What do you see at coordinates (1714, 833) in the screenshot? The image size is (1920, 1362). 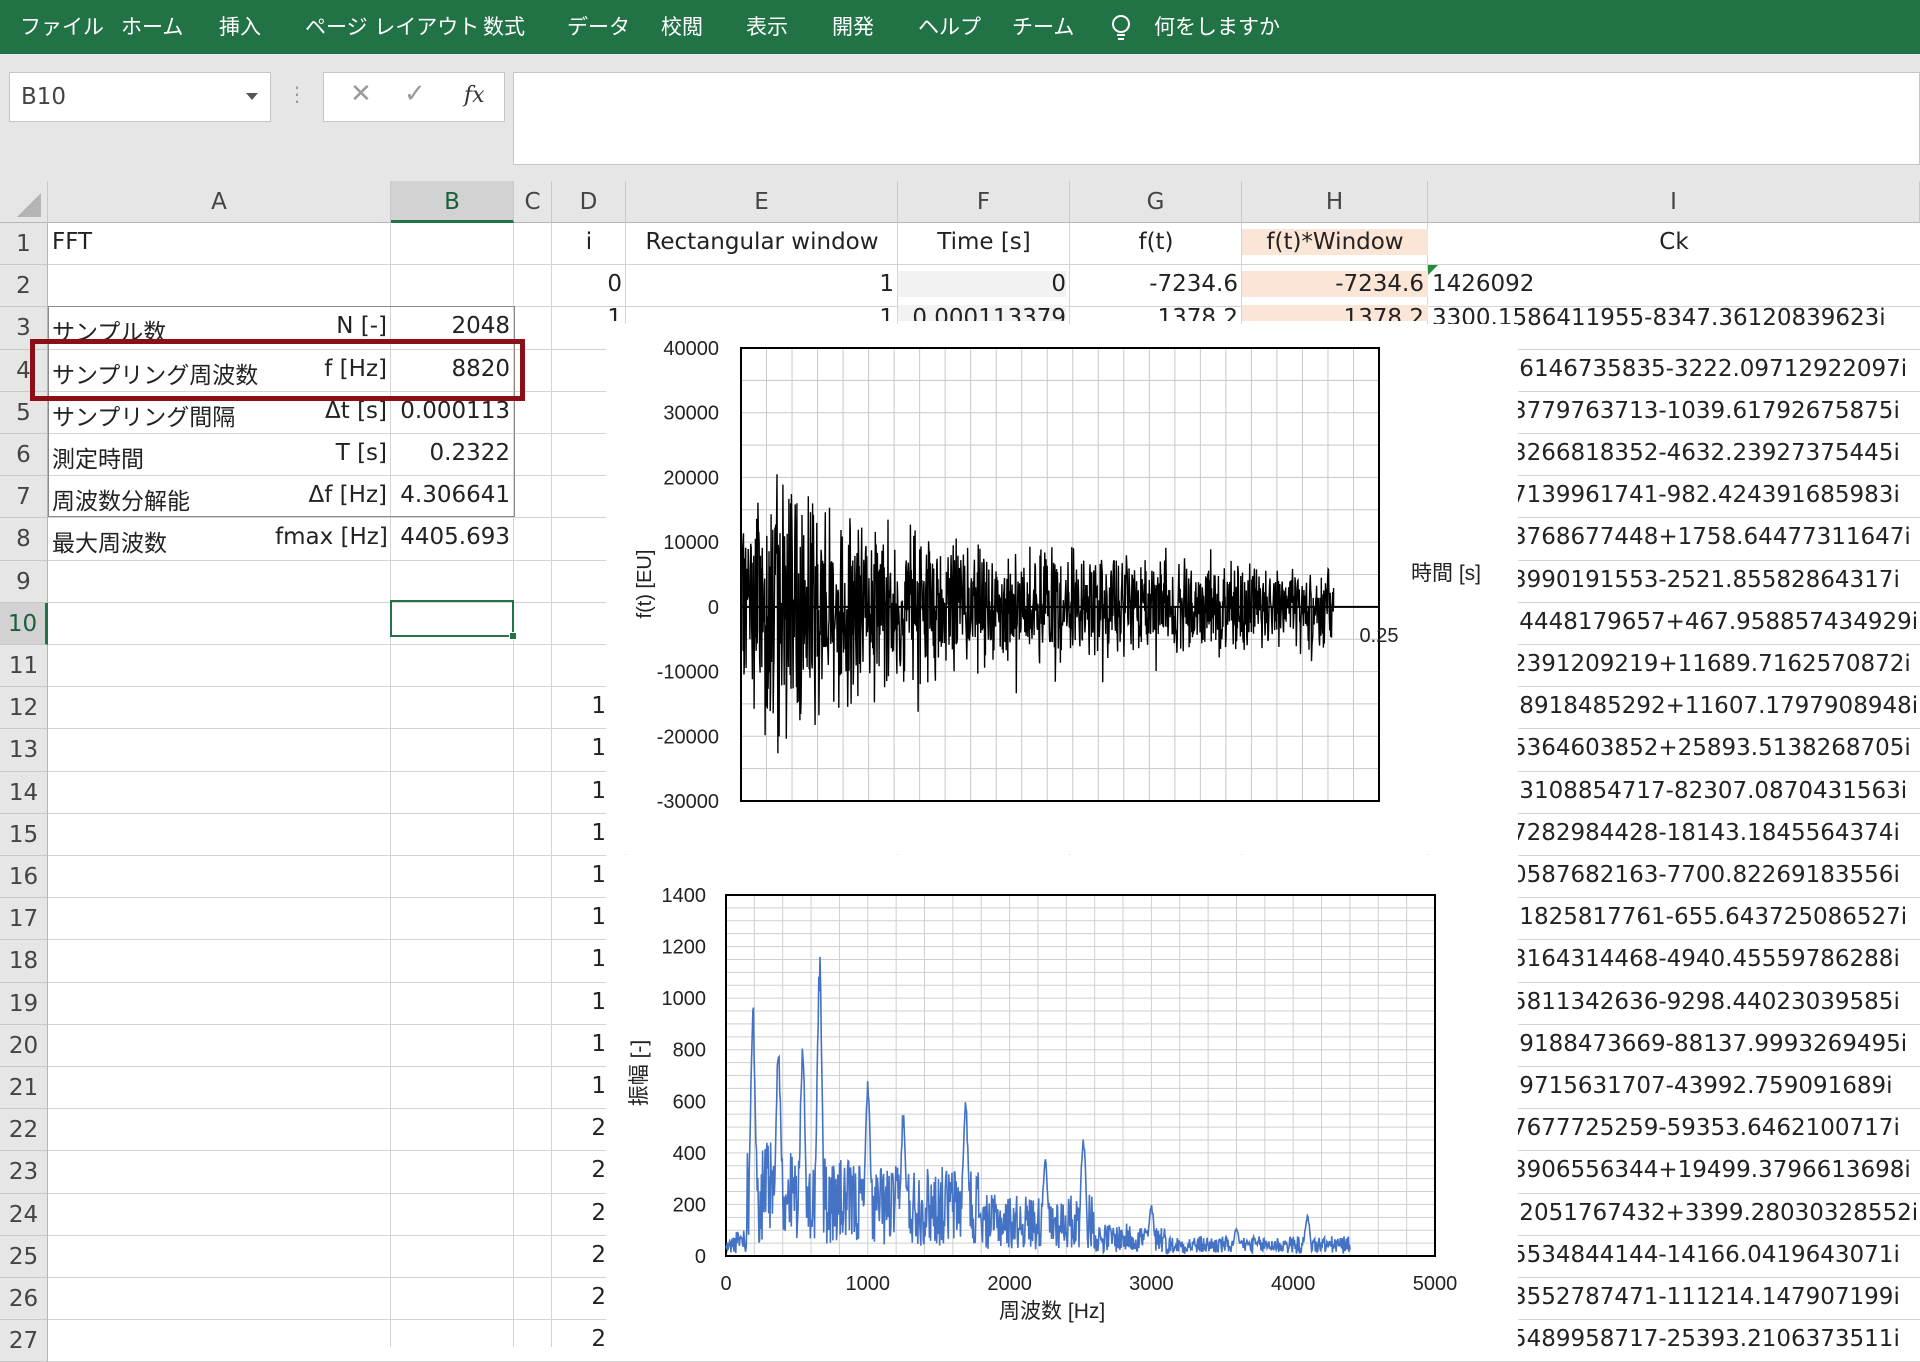 I see `cell-ck: 7282984428-18143.1845564374i` at bounding box center [1714, 833].